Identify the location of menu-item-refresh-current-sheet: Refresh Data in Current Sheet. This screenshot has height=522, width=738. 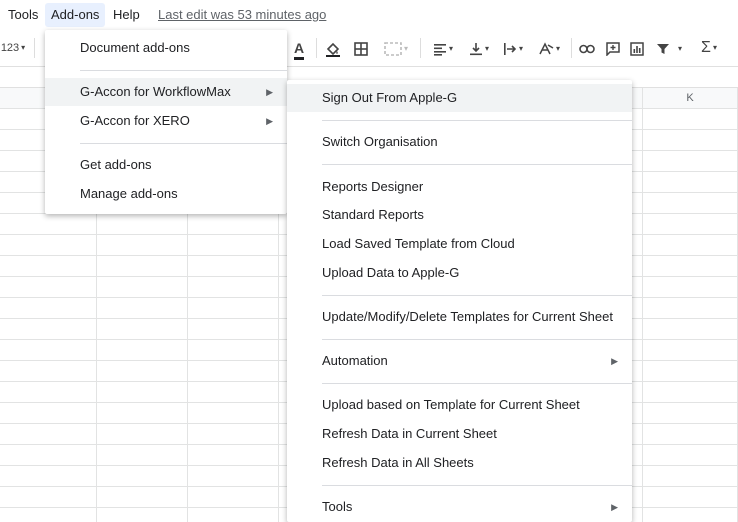
(459, 434).